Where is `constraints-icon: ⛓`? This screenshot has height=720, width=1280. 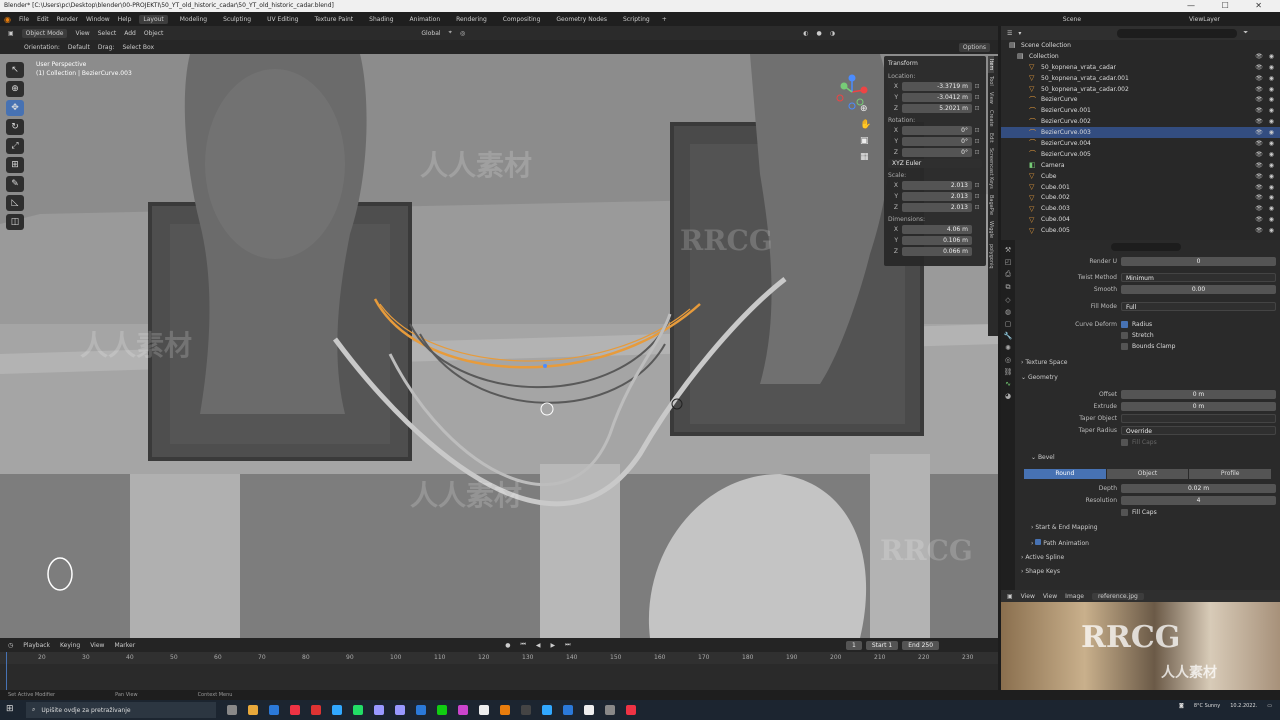
constraints-icon: ⛓ is located at coordinates (1008, 372).